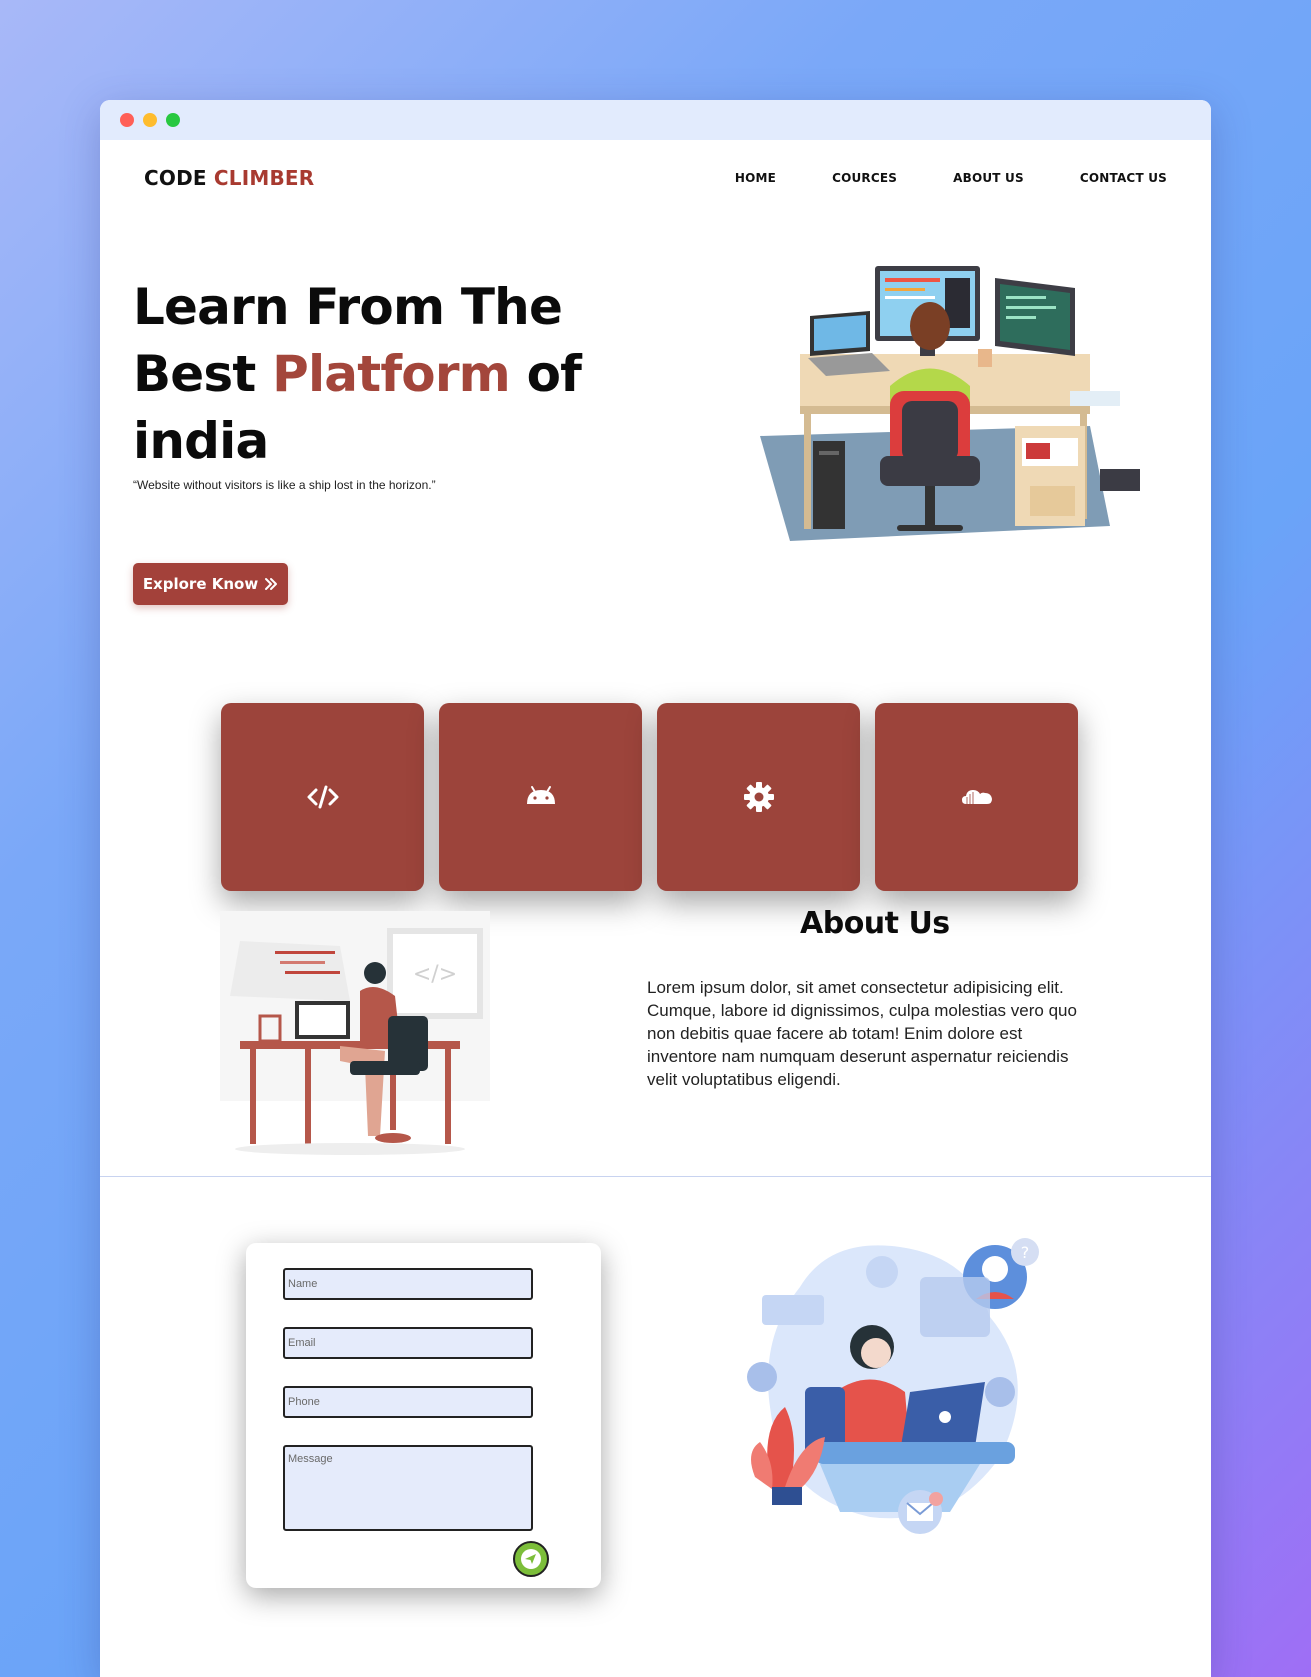 Image resolution: width=1311 pixels, height=1677 pixels. What do you see at coordinates (348, 307) in the screenshot?
I see `hero-title-line1: Learn From The` at bounding box center [348, 307].